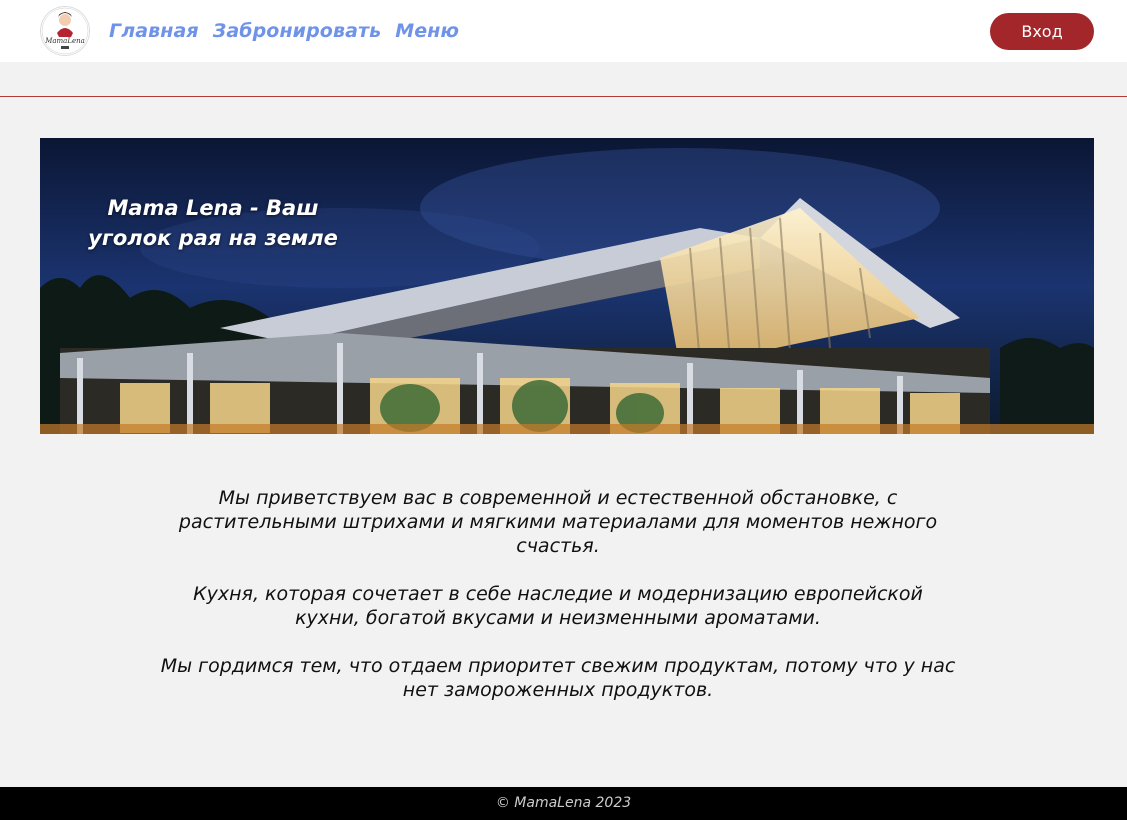 This screenshot has height=820, width=1127. Describe the element at coordinates (563, 96) in the screenshot. I see `header-divider` at that location.